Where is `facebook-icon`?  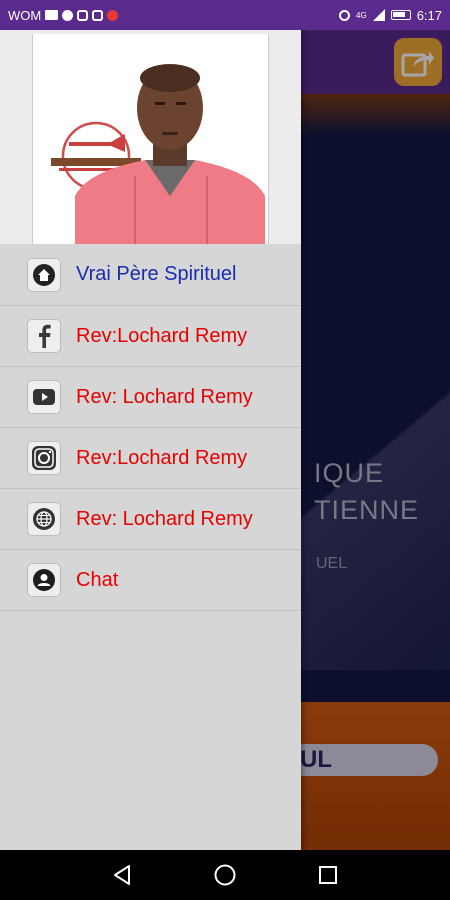 facebook-icon is located at coordinates (44, 336).